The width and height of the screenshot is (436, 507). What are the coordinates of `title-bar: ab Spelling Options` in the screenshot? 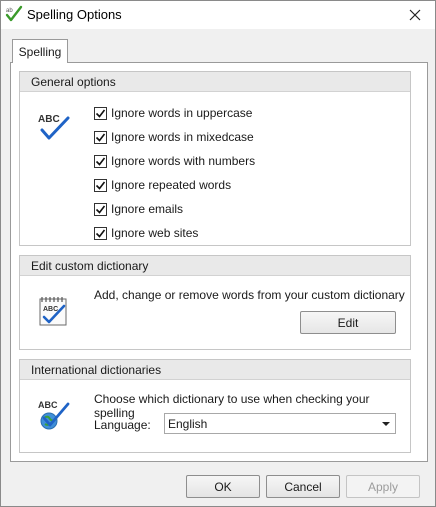 It's located at (218, 15).